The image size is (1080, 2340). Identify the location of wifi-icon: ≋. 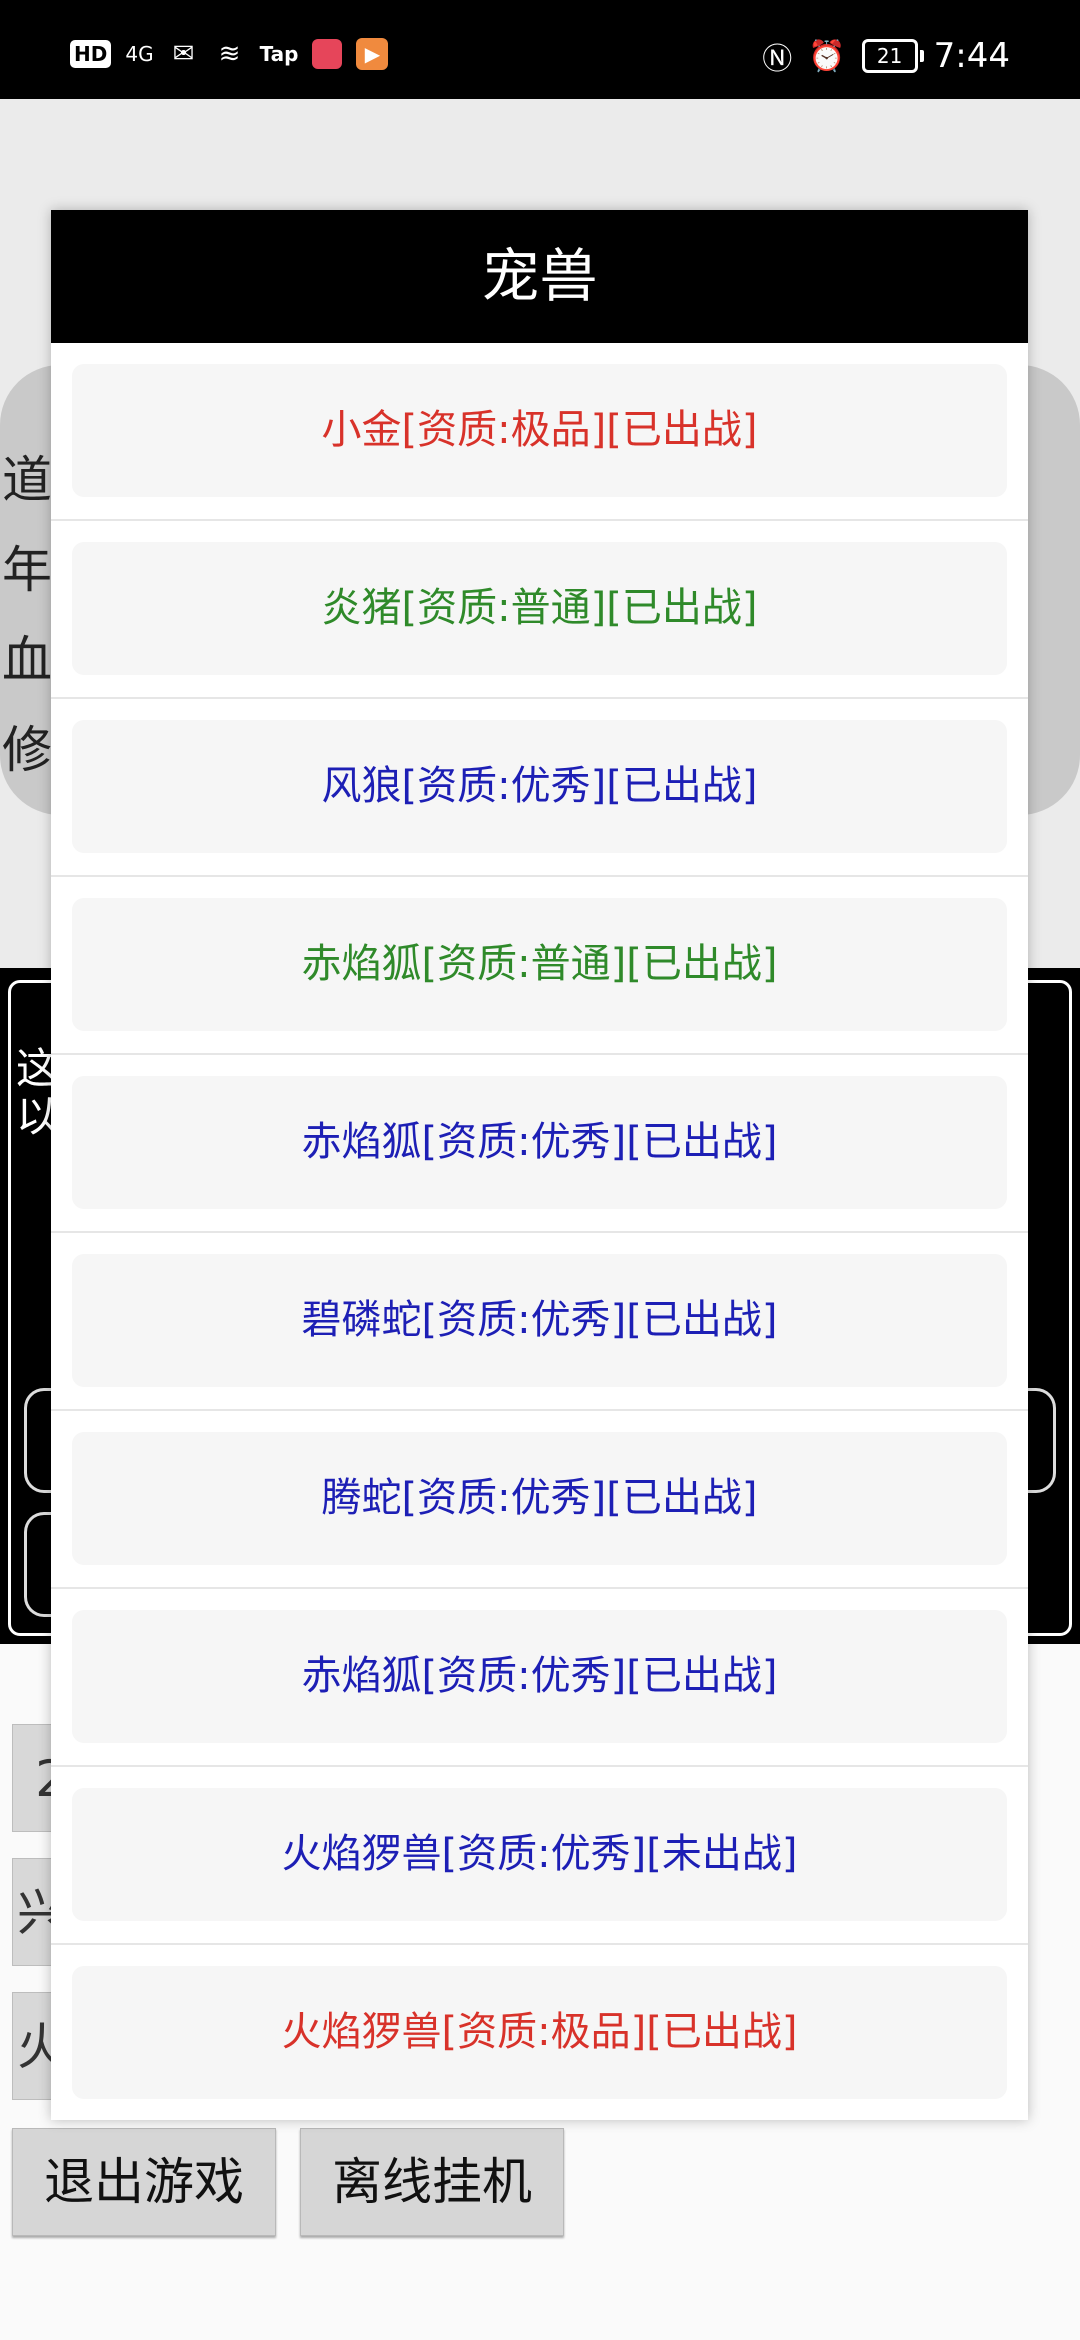
(229, 54).